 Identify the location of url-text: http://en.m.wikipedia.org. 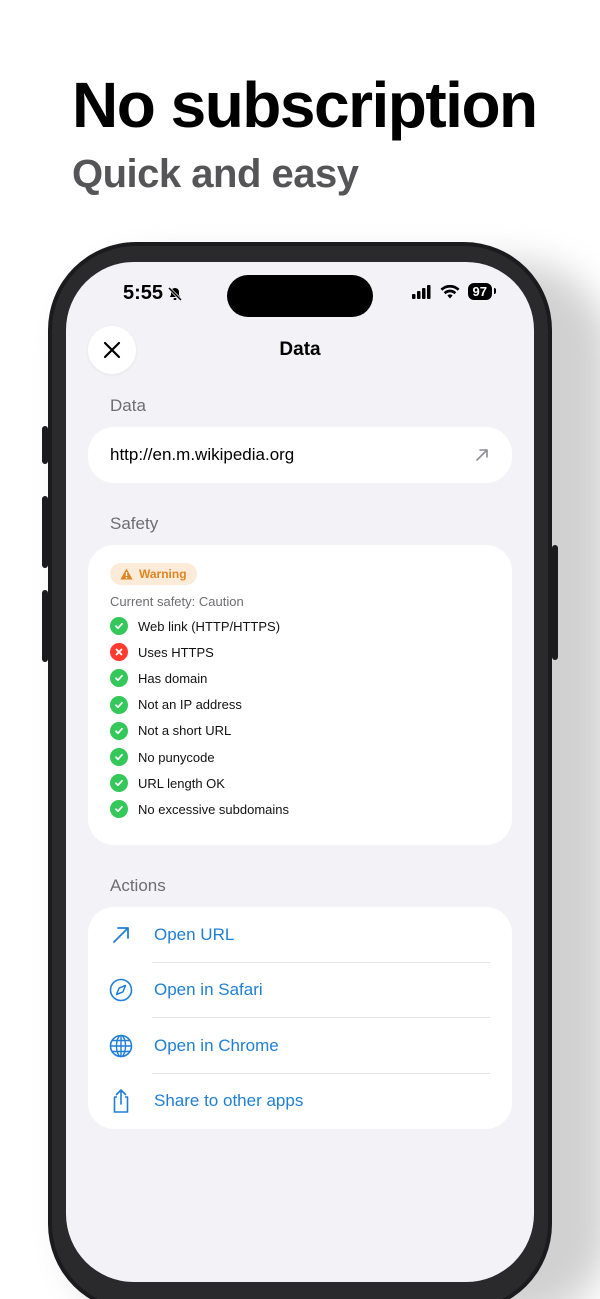
(202, 454).